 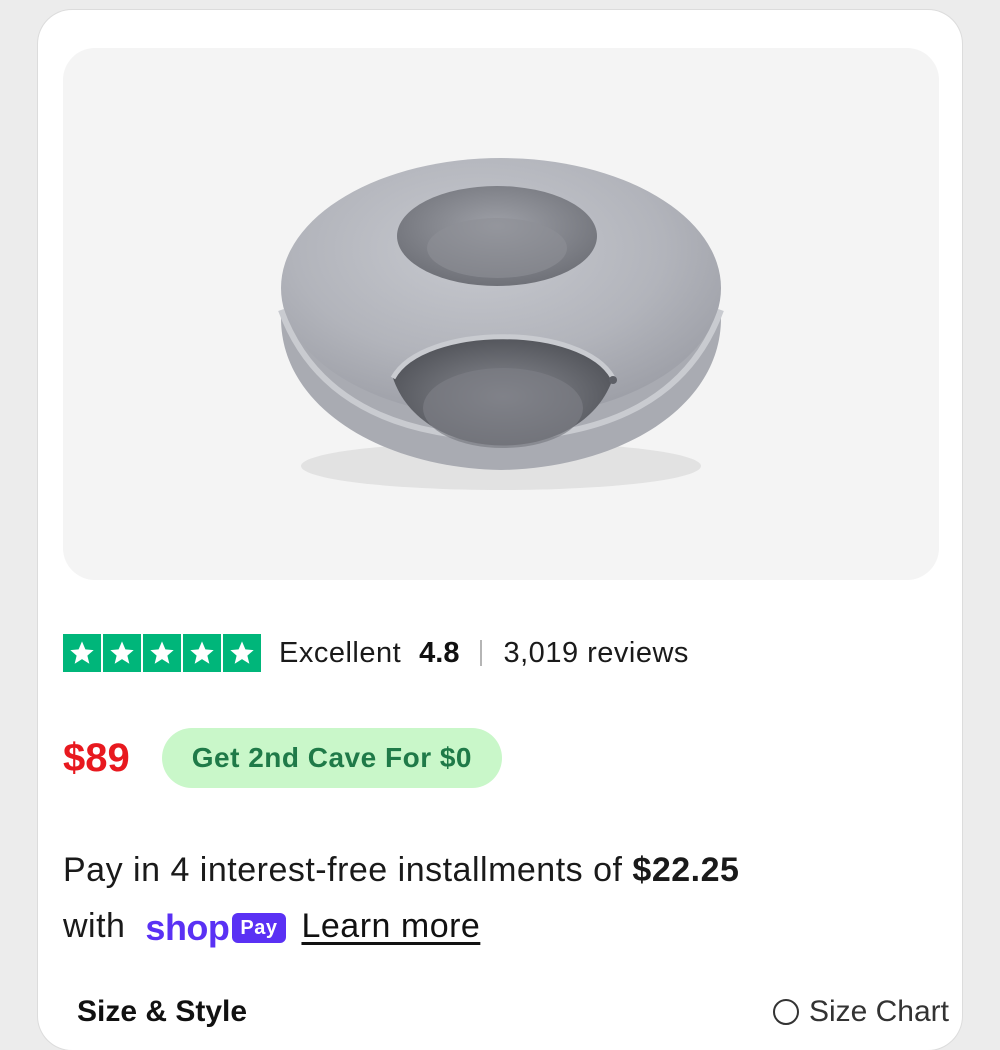 What do you see at coordinates (596, 653) in the screenshot?
I see `review-count-link: 3,019 reviews` at bounding box center [596, 653].